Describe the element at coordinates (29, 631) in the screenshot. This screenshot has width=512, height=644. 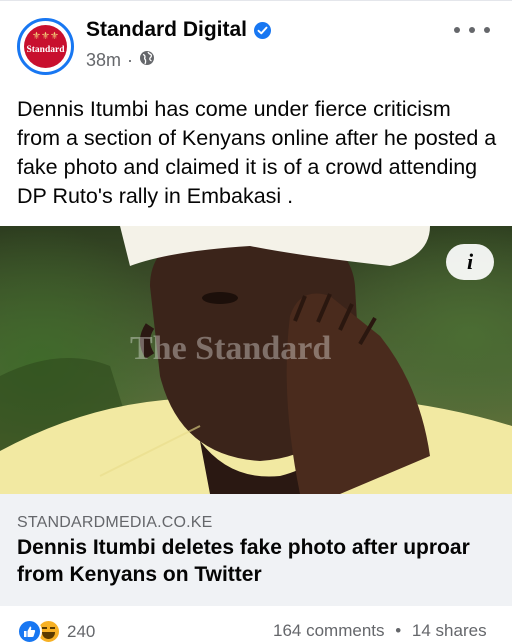
I see `like-icon` at that location.